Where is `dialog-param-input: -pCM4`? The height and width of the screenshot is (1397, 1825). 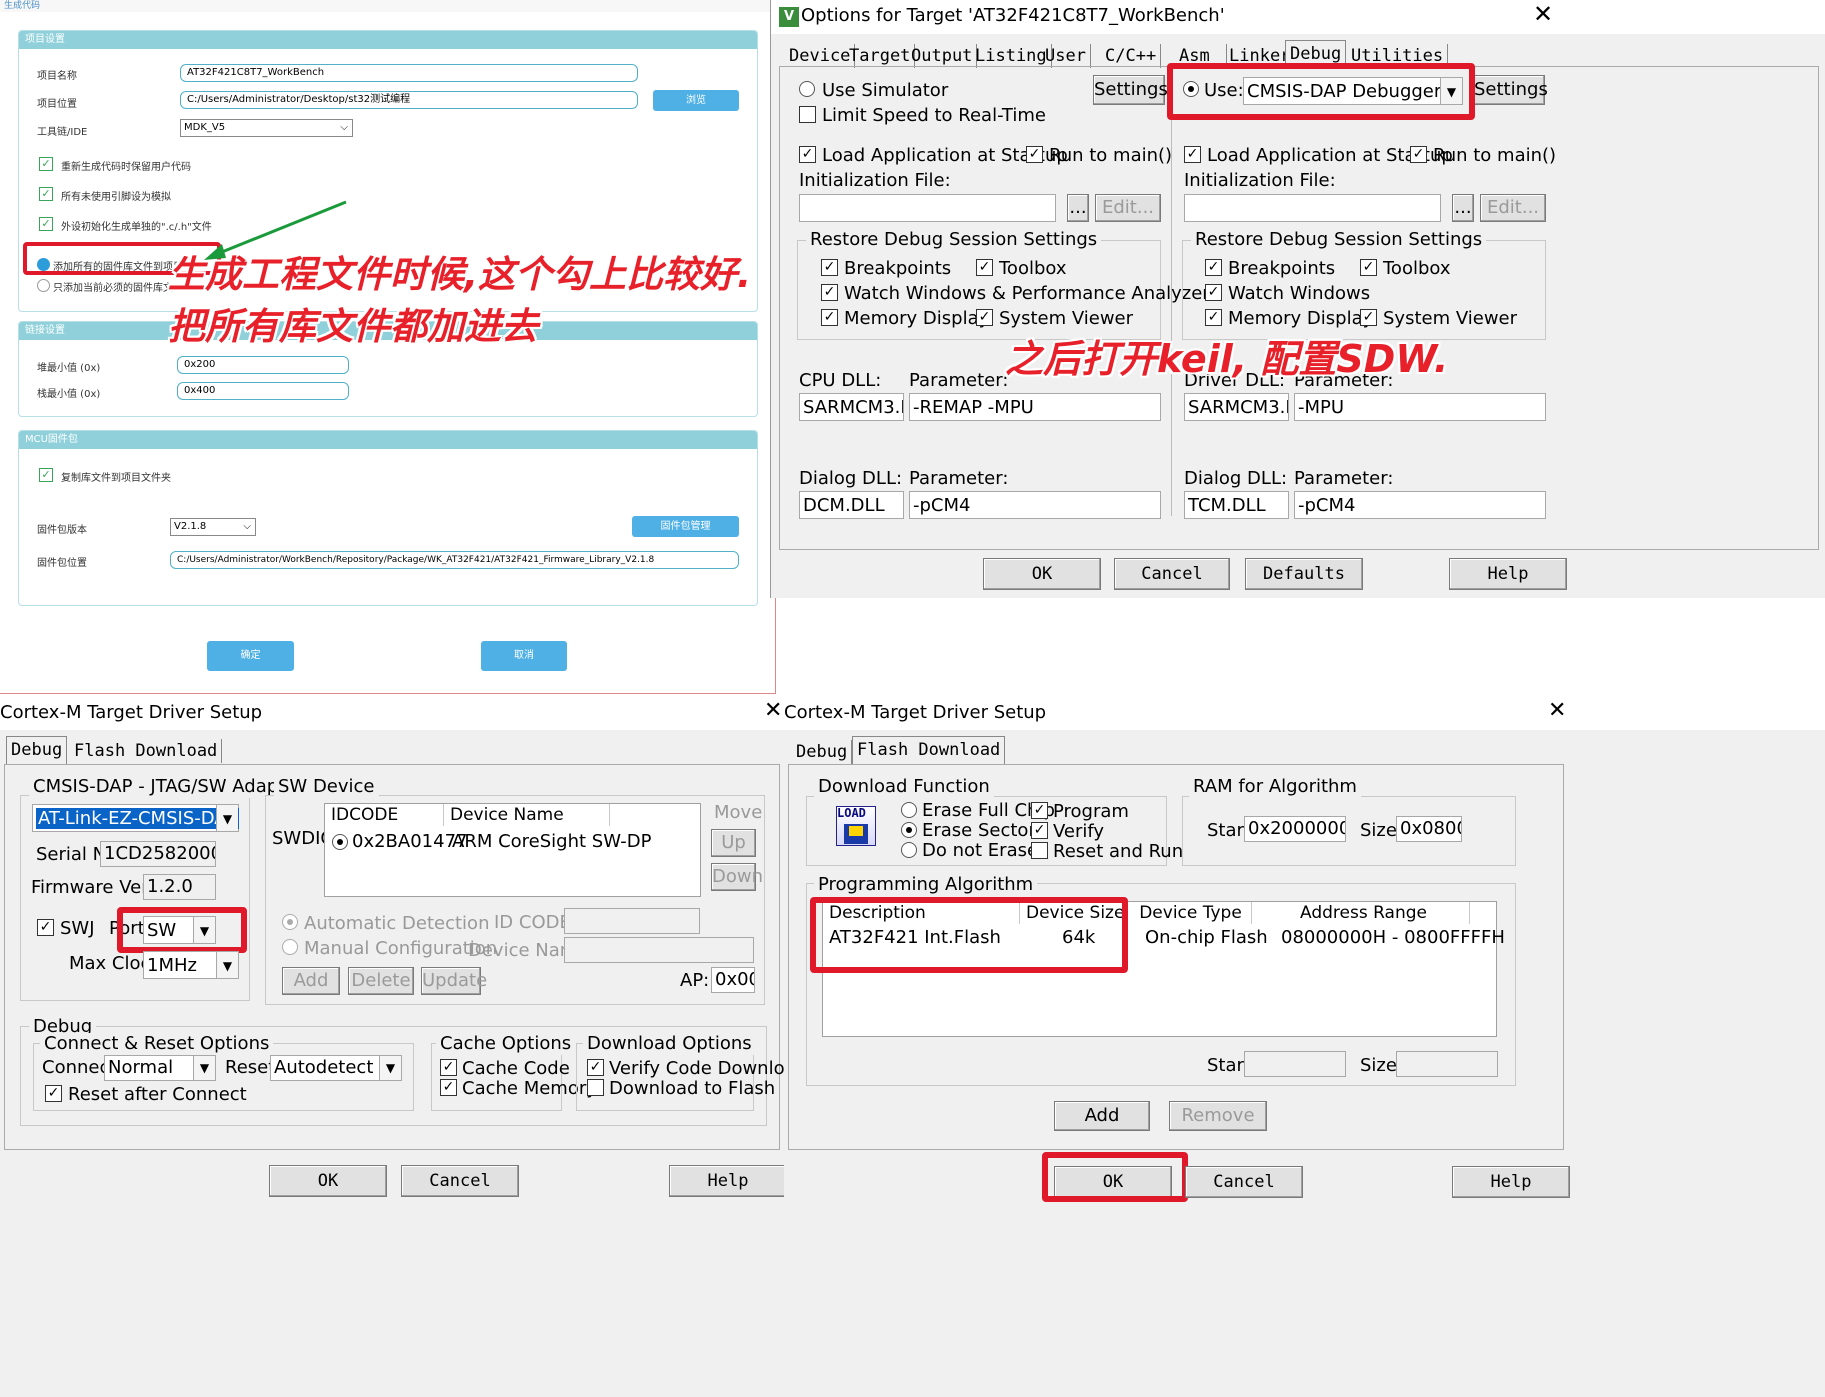
dialog-param-input: -pCM4 is located at coordinates (1035, 505).